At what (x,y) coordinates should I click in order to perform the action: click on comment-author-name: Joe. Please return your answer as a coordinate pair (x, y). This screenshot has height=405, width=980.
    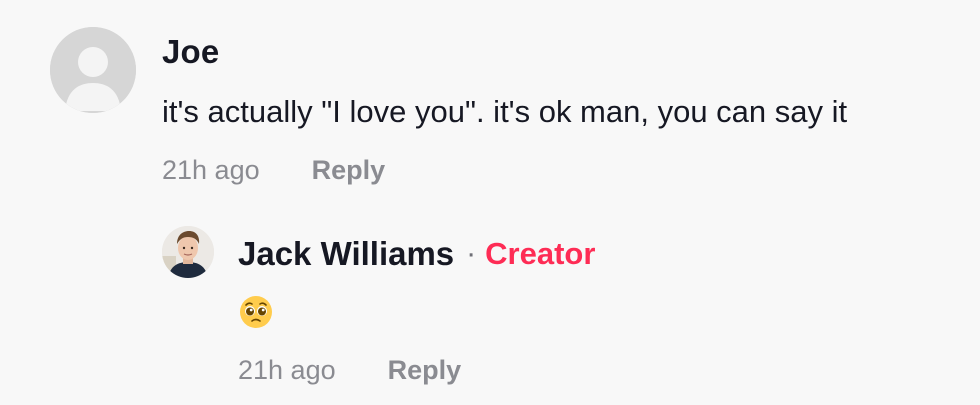
    Looking at the image, I should click on (190, 52).